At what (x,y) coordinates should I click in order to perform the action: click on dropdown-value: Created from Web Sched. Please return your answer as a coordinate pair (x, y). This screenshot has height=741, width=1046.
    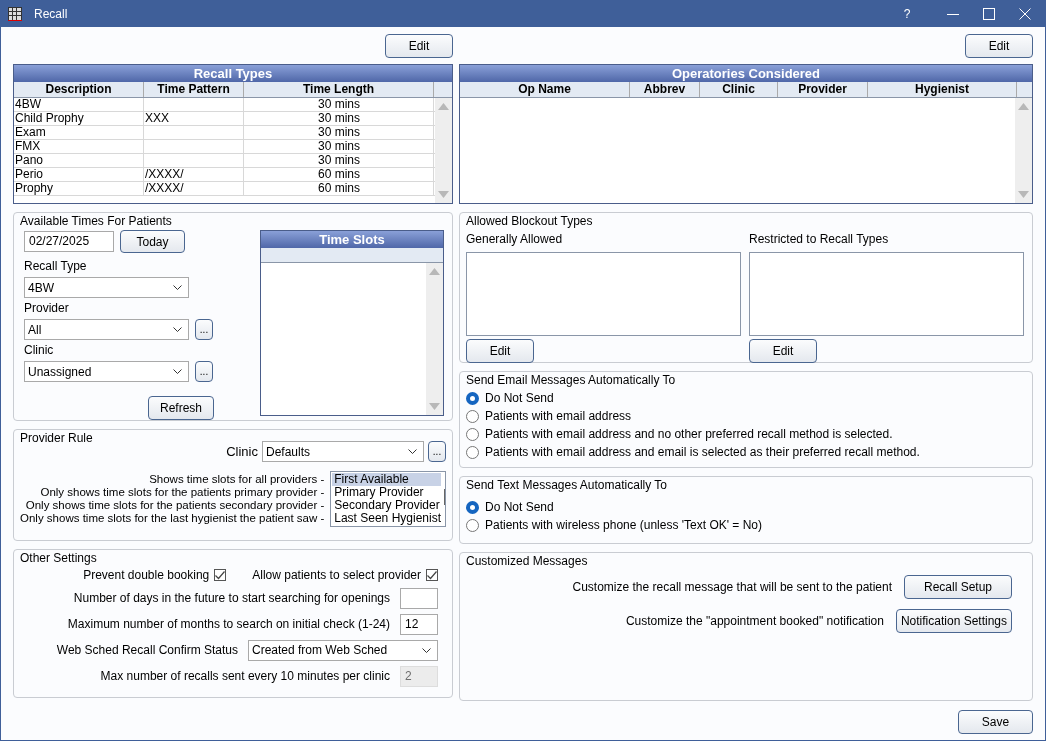
    Looking at the image, I should click on (320, 650).